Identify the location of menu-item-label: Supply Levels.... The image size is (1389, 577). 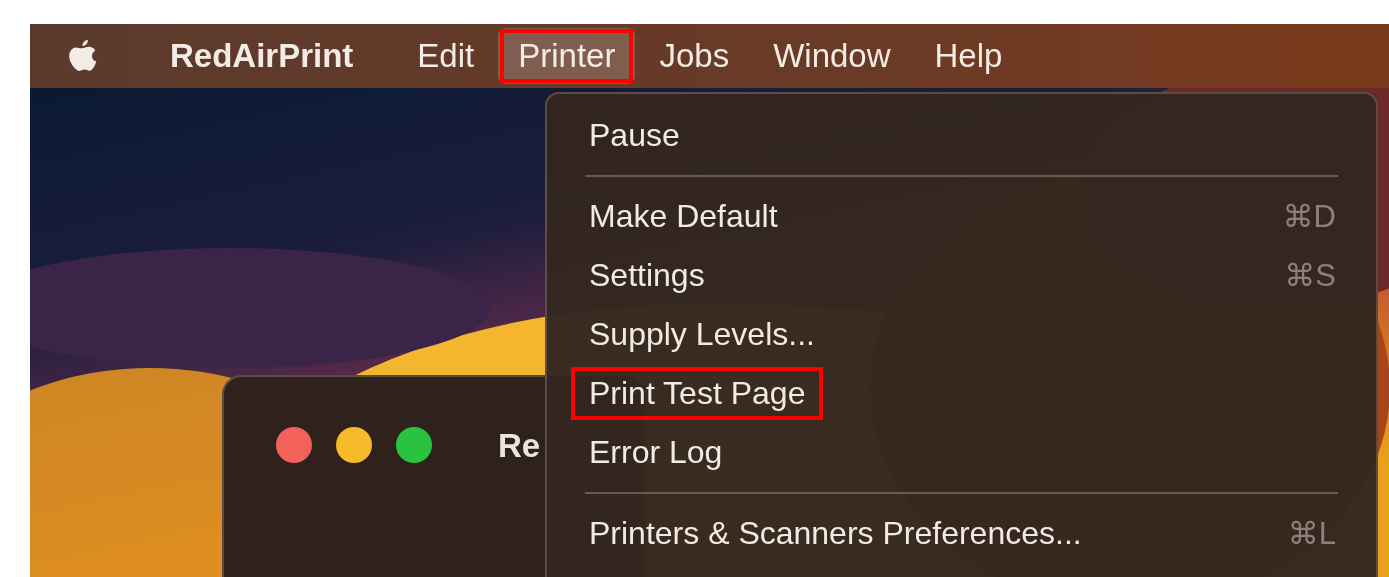
(702, 334).